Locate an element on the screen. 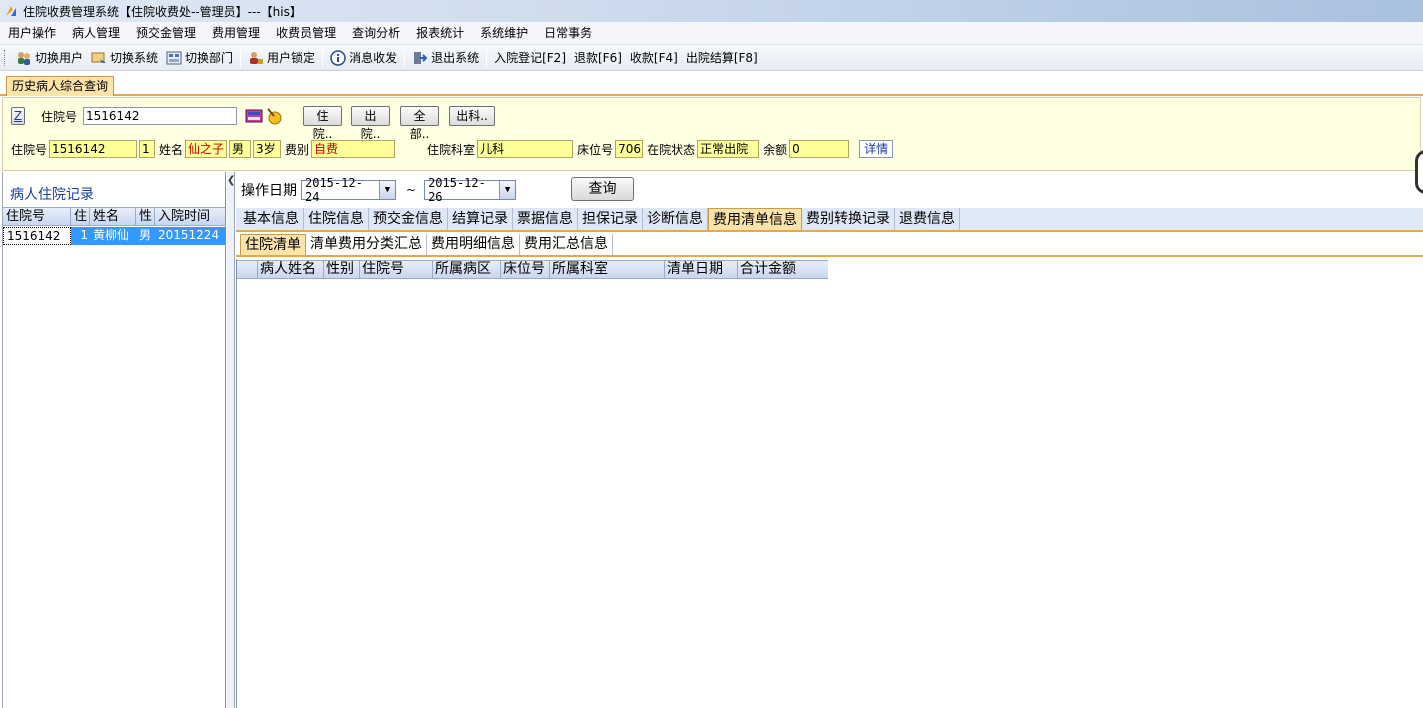 The height and width of the screenshot is (708, 1423). search-inpatient-no-input: 1516142 is located at coordinates (160, 116).